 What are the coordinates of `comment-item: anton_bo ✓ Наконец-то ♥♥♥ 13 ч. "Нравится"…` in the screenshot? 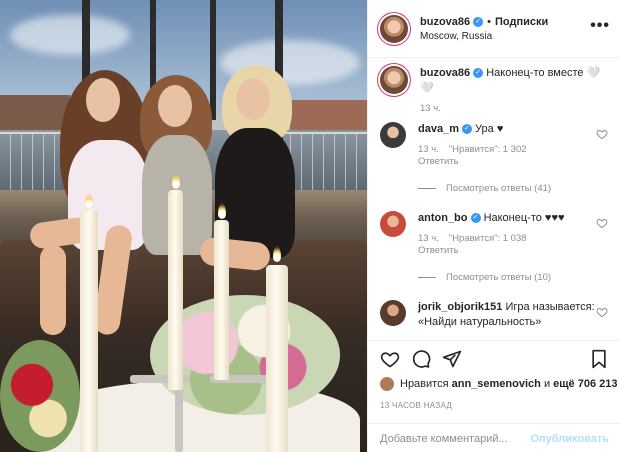 It's located at (496, 233).